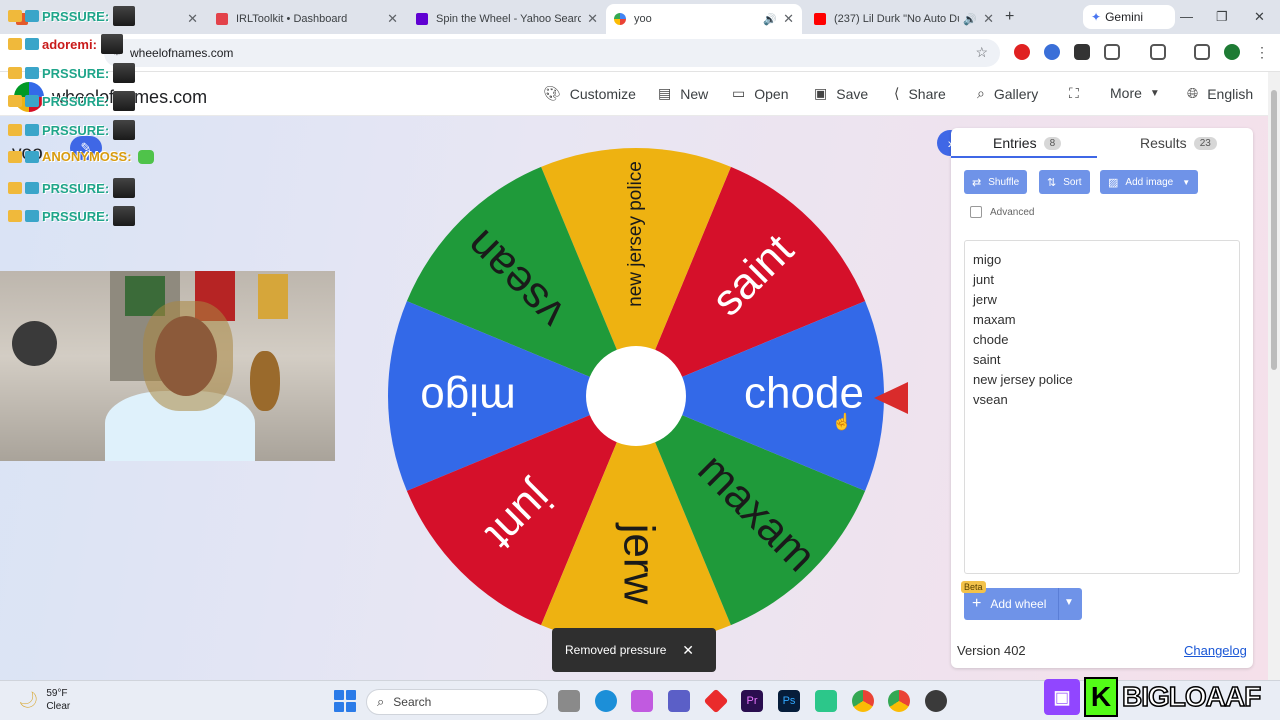 The height and width of the screenshot is (720, 1280). What do you see at coordinates (569, 701) in the screenshot?
I see `task-view-icon` at bounding box center [569, 701].